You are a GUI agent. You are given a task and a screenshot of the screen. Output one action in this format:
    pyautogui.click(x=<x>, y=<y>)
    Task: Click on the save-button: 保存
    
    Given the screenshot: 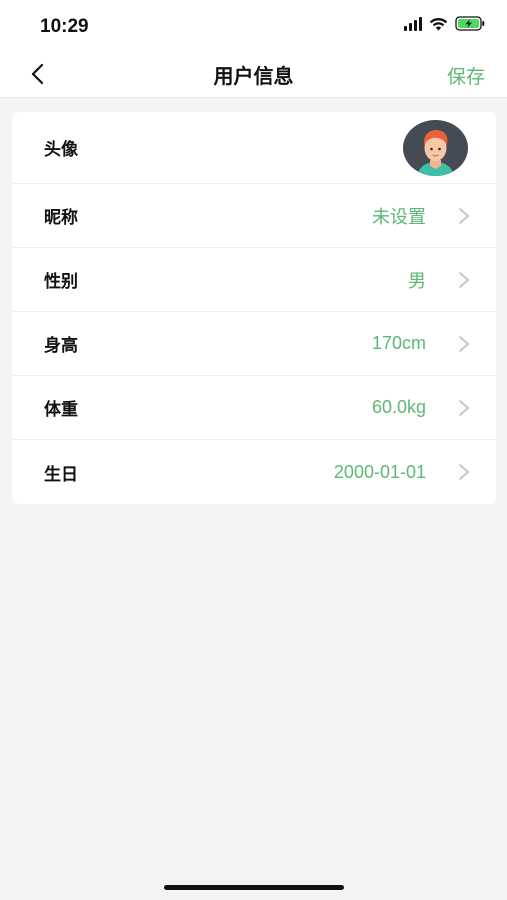 What is the action you would take?
    pyautogui.click(x=466, y=75)
    